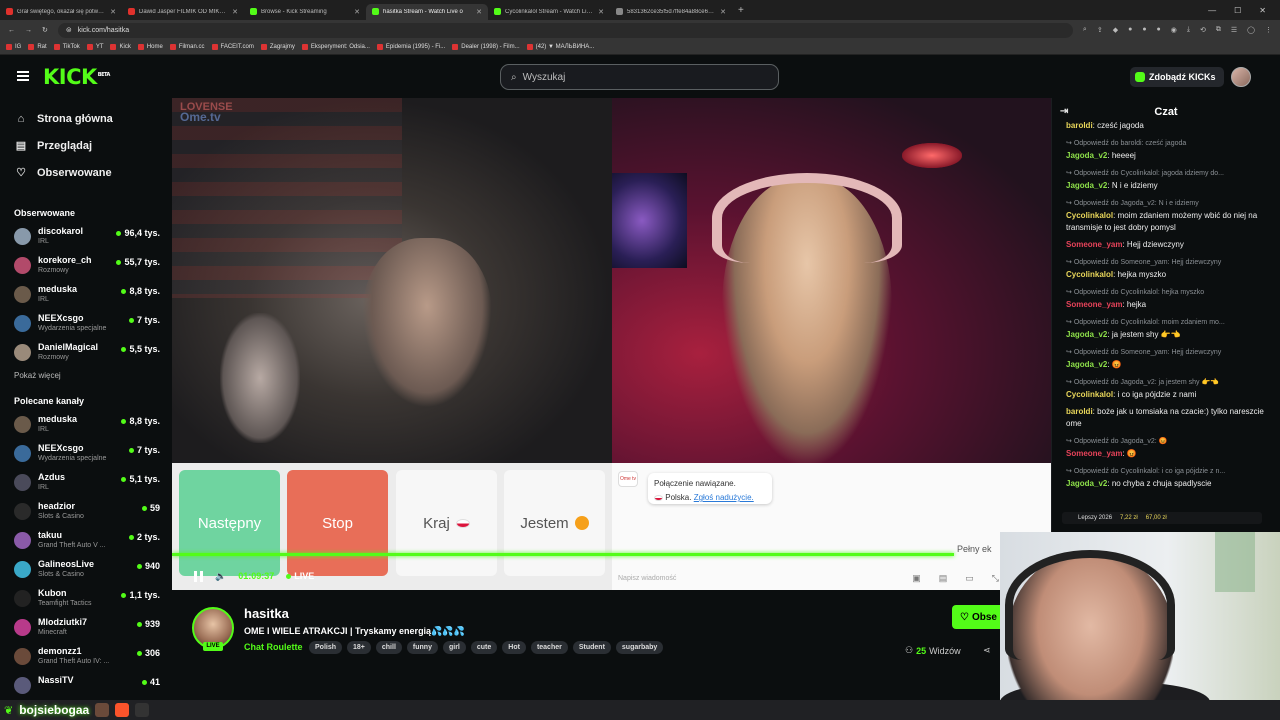 The width and height of the screenshot is (1280, 720). What do you see at coordinates (61, 12) in the screenshot?
I see `browser-tab: Grał świętego, okazał się potworem ✕` at bounding box center [61, 12].